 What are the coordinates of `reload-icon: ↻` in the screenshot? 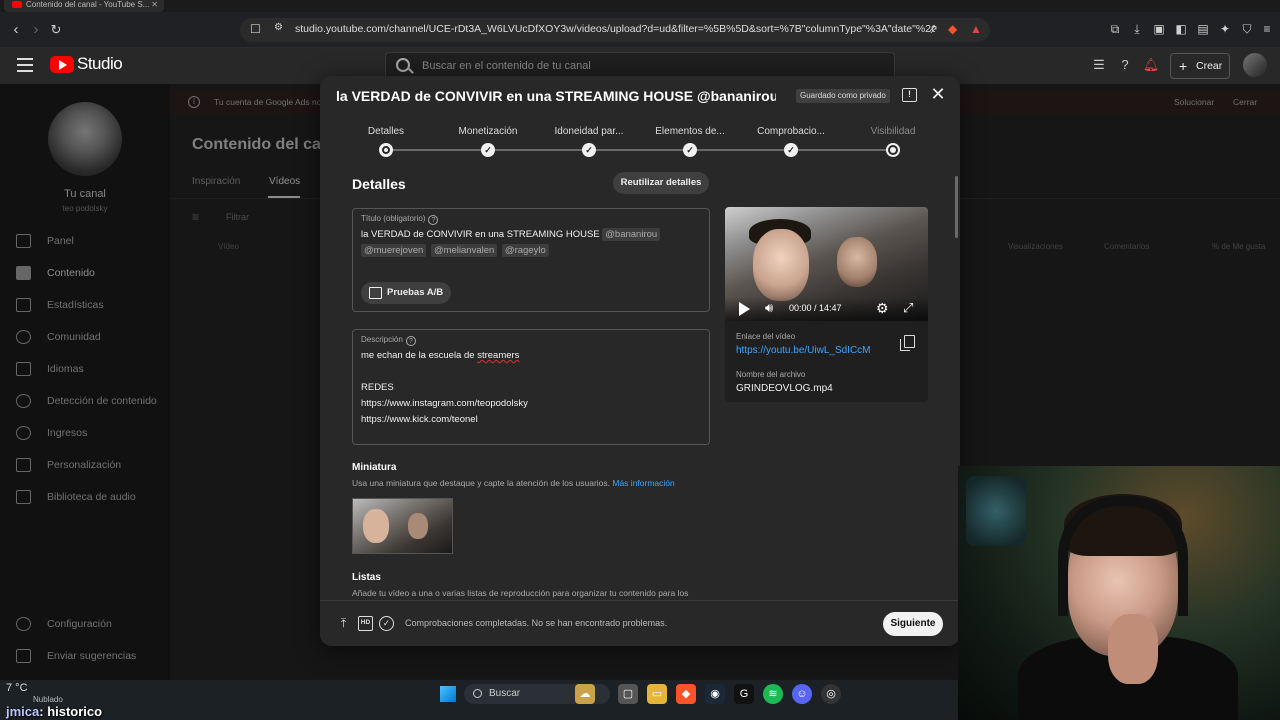 It's located at (56, 30).